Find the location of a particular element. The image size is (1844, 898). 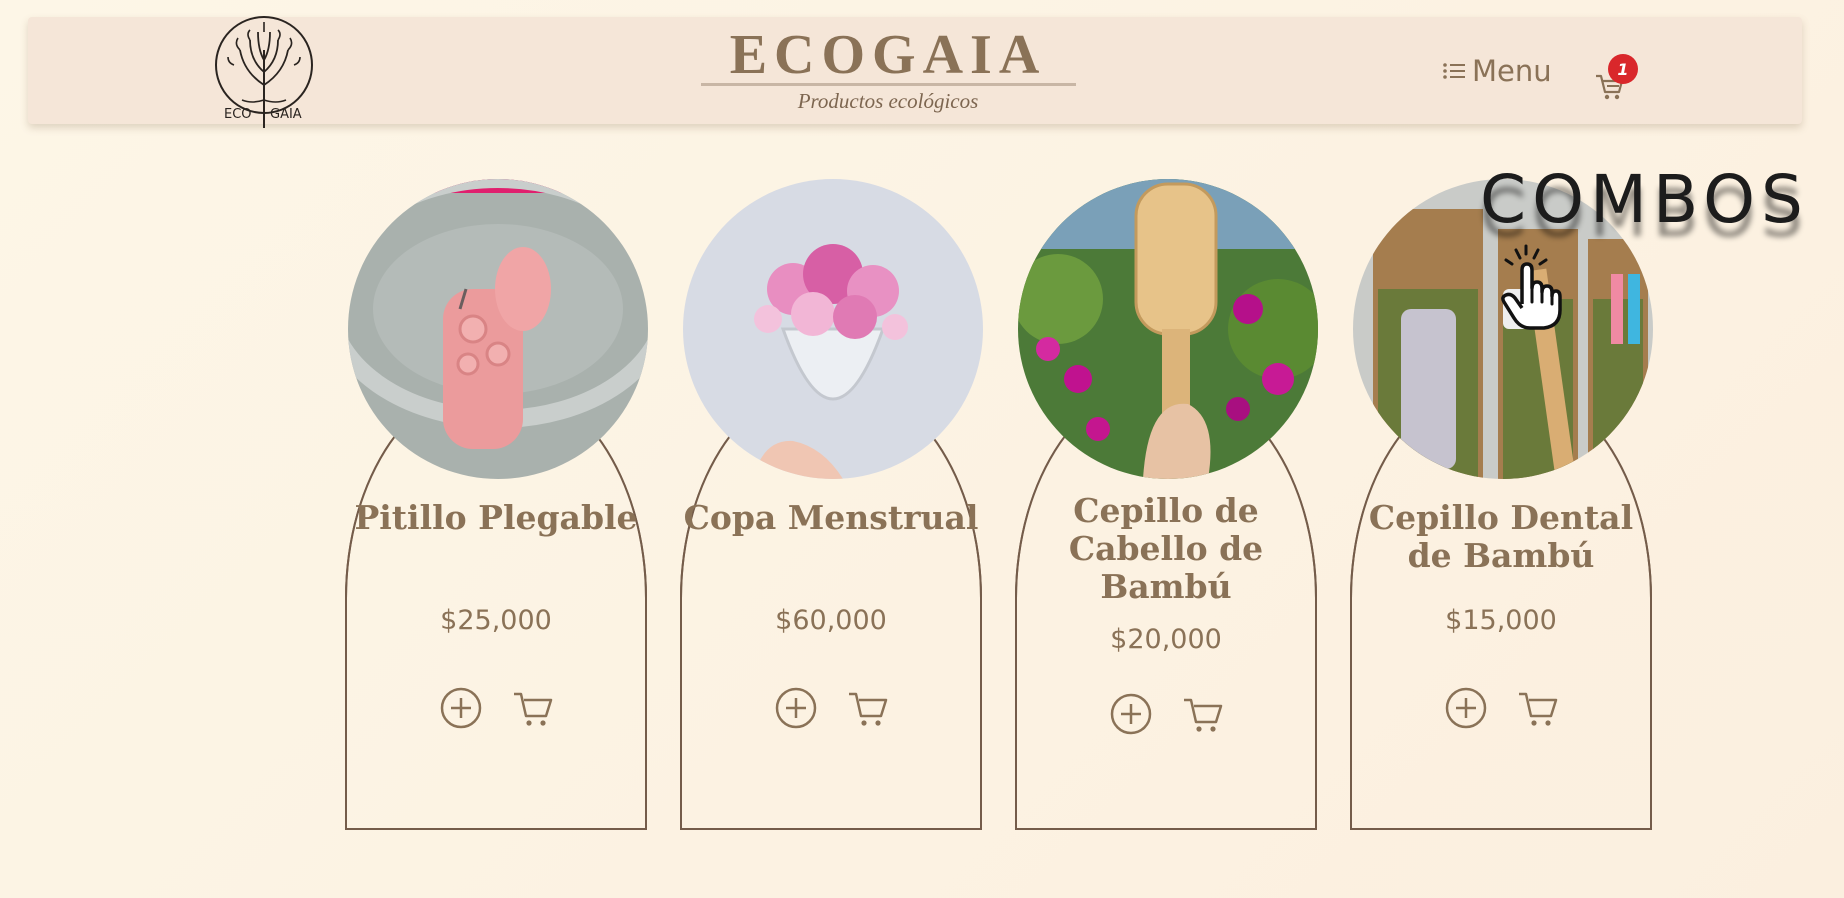

product-price: $15,000 is located at coordinates (1501, 620).